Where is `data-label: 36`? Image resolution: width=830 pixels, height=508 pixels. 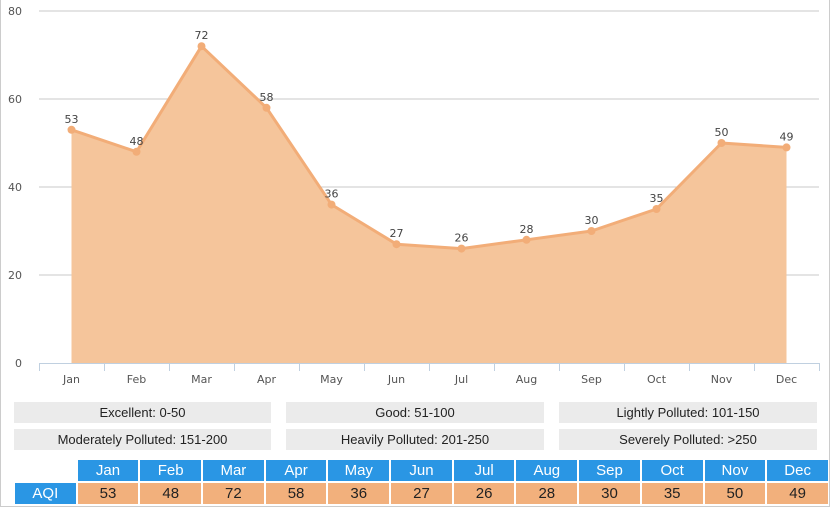 data-label: 36 is located at coordinates (332, 194).